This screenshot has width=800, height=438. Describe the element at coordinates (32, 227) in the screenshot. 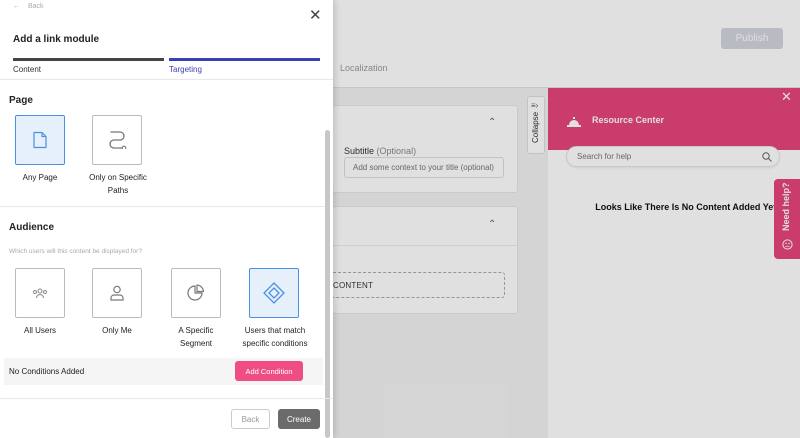

I see `audience-section-title: Audience` at that location.